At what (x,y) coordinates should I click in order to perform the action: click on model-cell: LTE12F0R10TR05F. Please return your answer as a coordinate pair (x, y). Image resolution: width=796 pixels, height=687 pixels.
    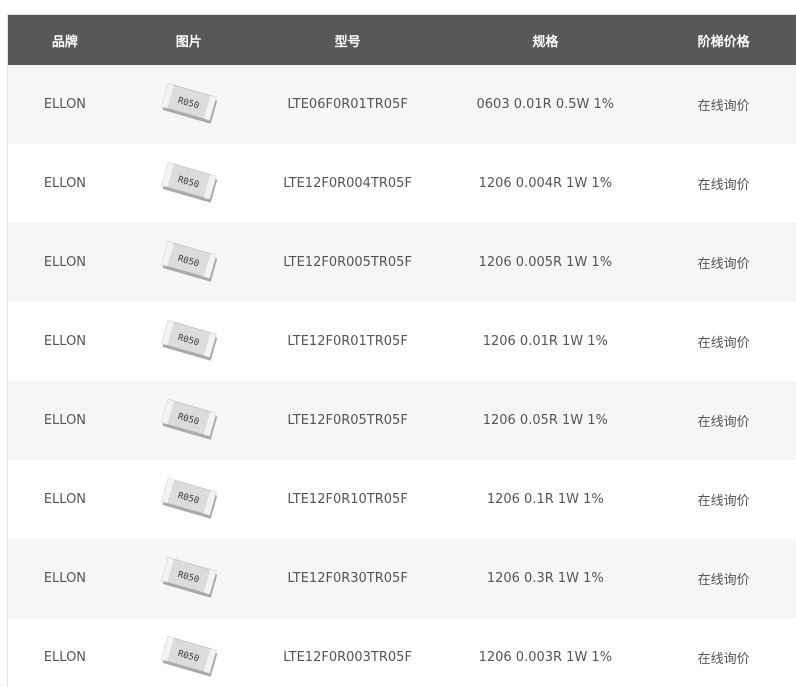
    Looking at the image, I should click on (348, 499).